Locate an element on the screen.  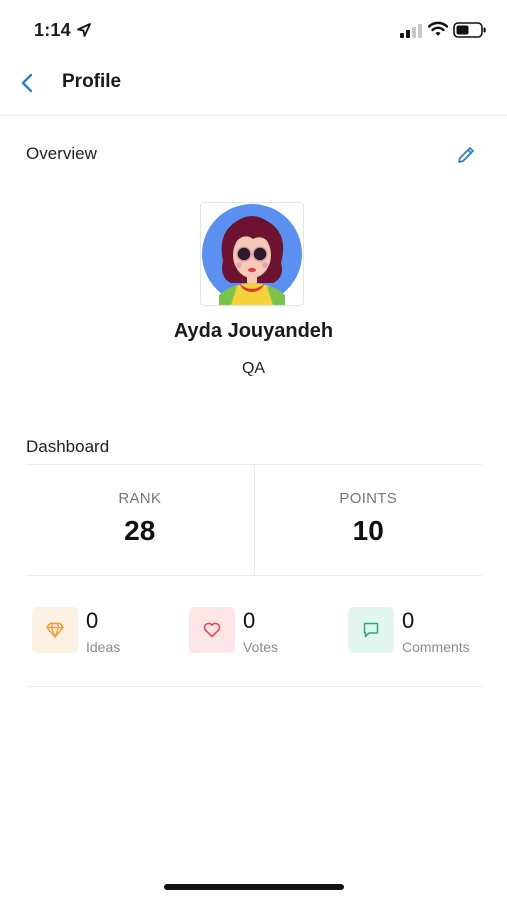
home-indicator is located at coordinates (254, 887).